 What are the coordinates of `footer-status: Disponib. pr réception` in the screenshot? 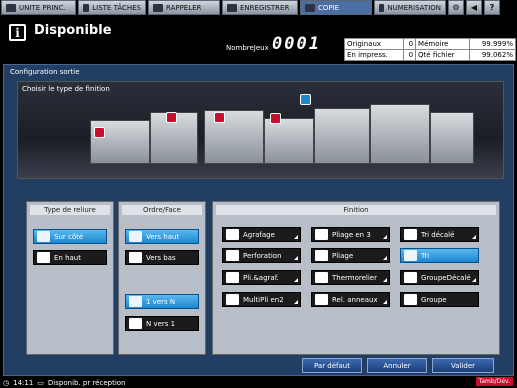 It's located at (86, 382).